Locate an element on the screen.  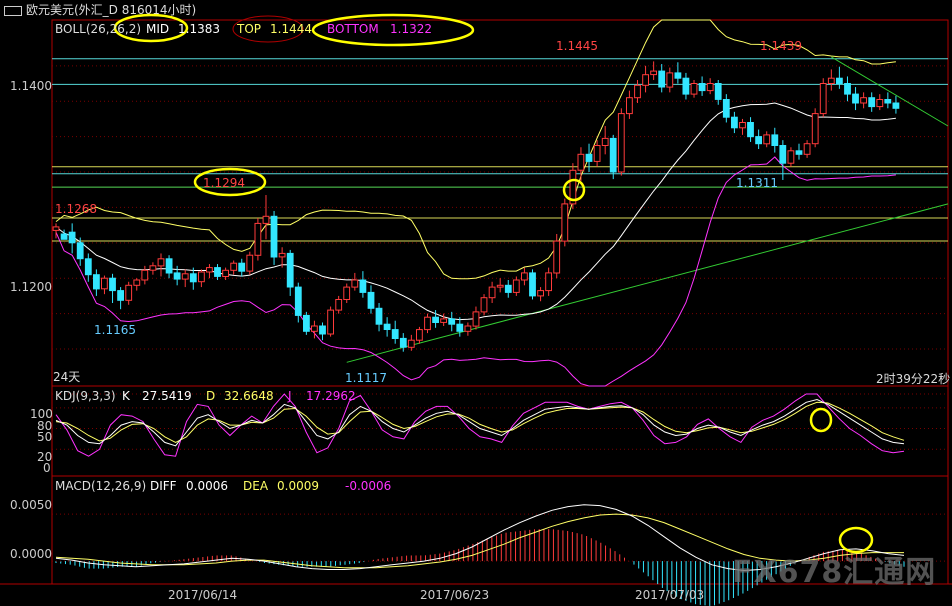
kdj-j-label: J is located at coordinates (290, 396).